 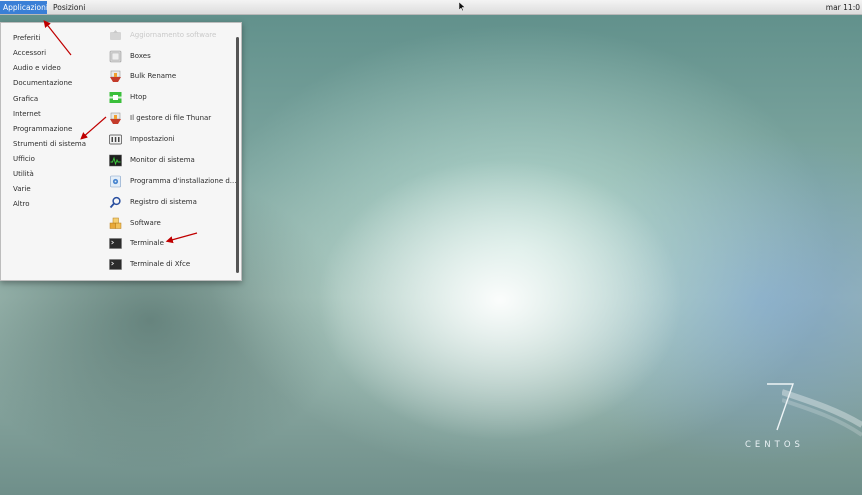 What do you see at coordinates (25, 99) in the screenshot?
I see `category-graphics: Grafica` at bounding box center [25, 99].